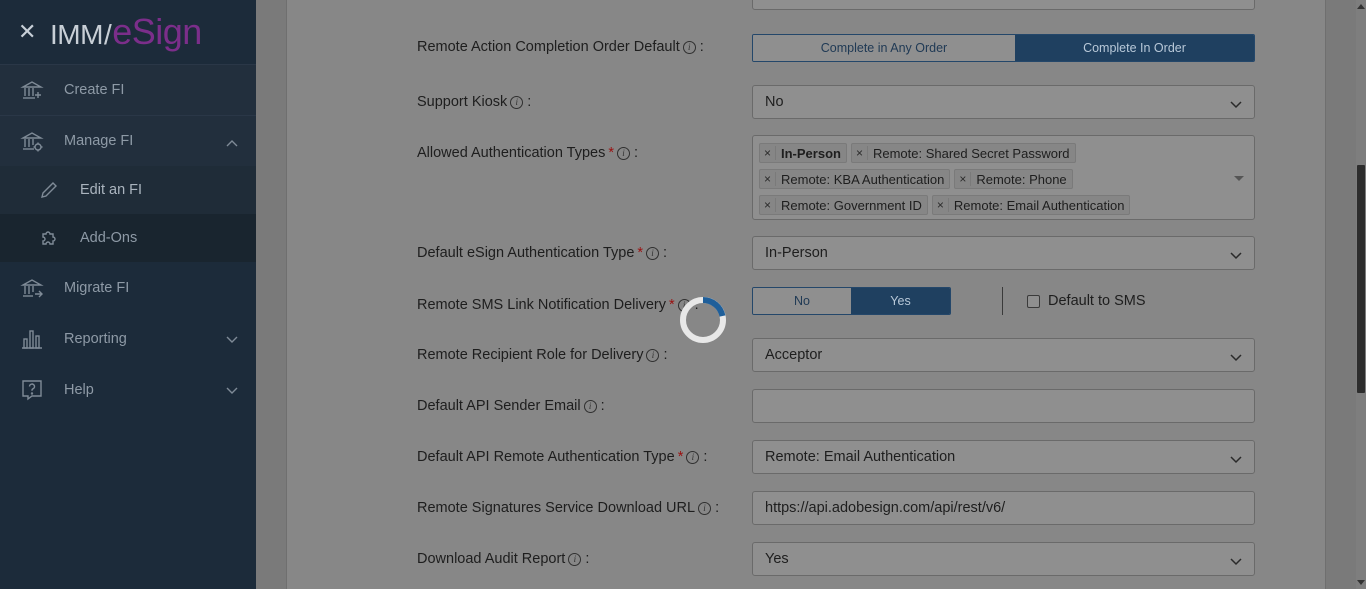 This screenshot has height=589, width=1366. Describe the element at coordinates (546, 457) in the screenshot. I see `label-text: Default API Remote Authentication Type` at that location.